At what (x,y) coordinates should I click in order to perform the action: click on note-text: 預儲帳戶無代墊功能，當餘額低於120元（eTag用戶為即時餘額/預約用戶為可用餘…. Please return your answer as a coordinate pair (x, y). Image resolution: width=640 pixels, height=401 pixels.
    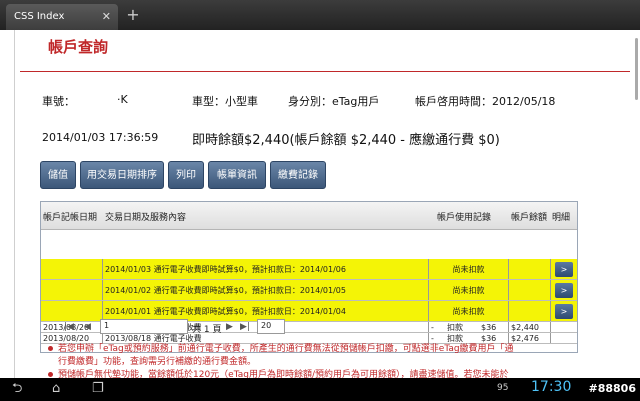
    Looking at the image, I should click on (283, 374).